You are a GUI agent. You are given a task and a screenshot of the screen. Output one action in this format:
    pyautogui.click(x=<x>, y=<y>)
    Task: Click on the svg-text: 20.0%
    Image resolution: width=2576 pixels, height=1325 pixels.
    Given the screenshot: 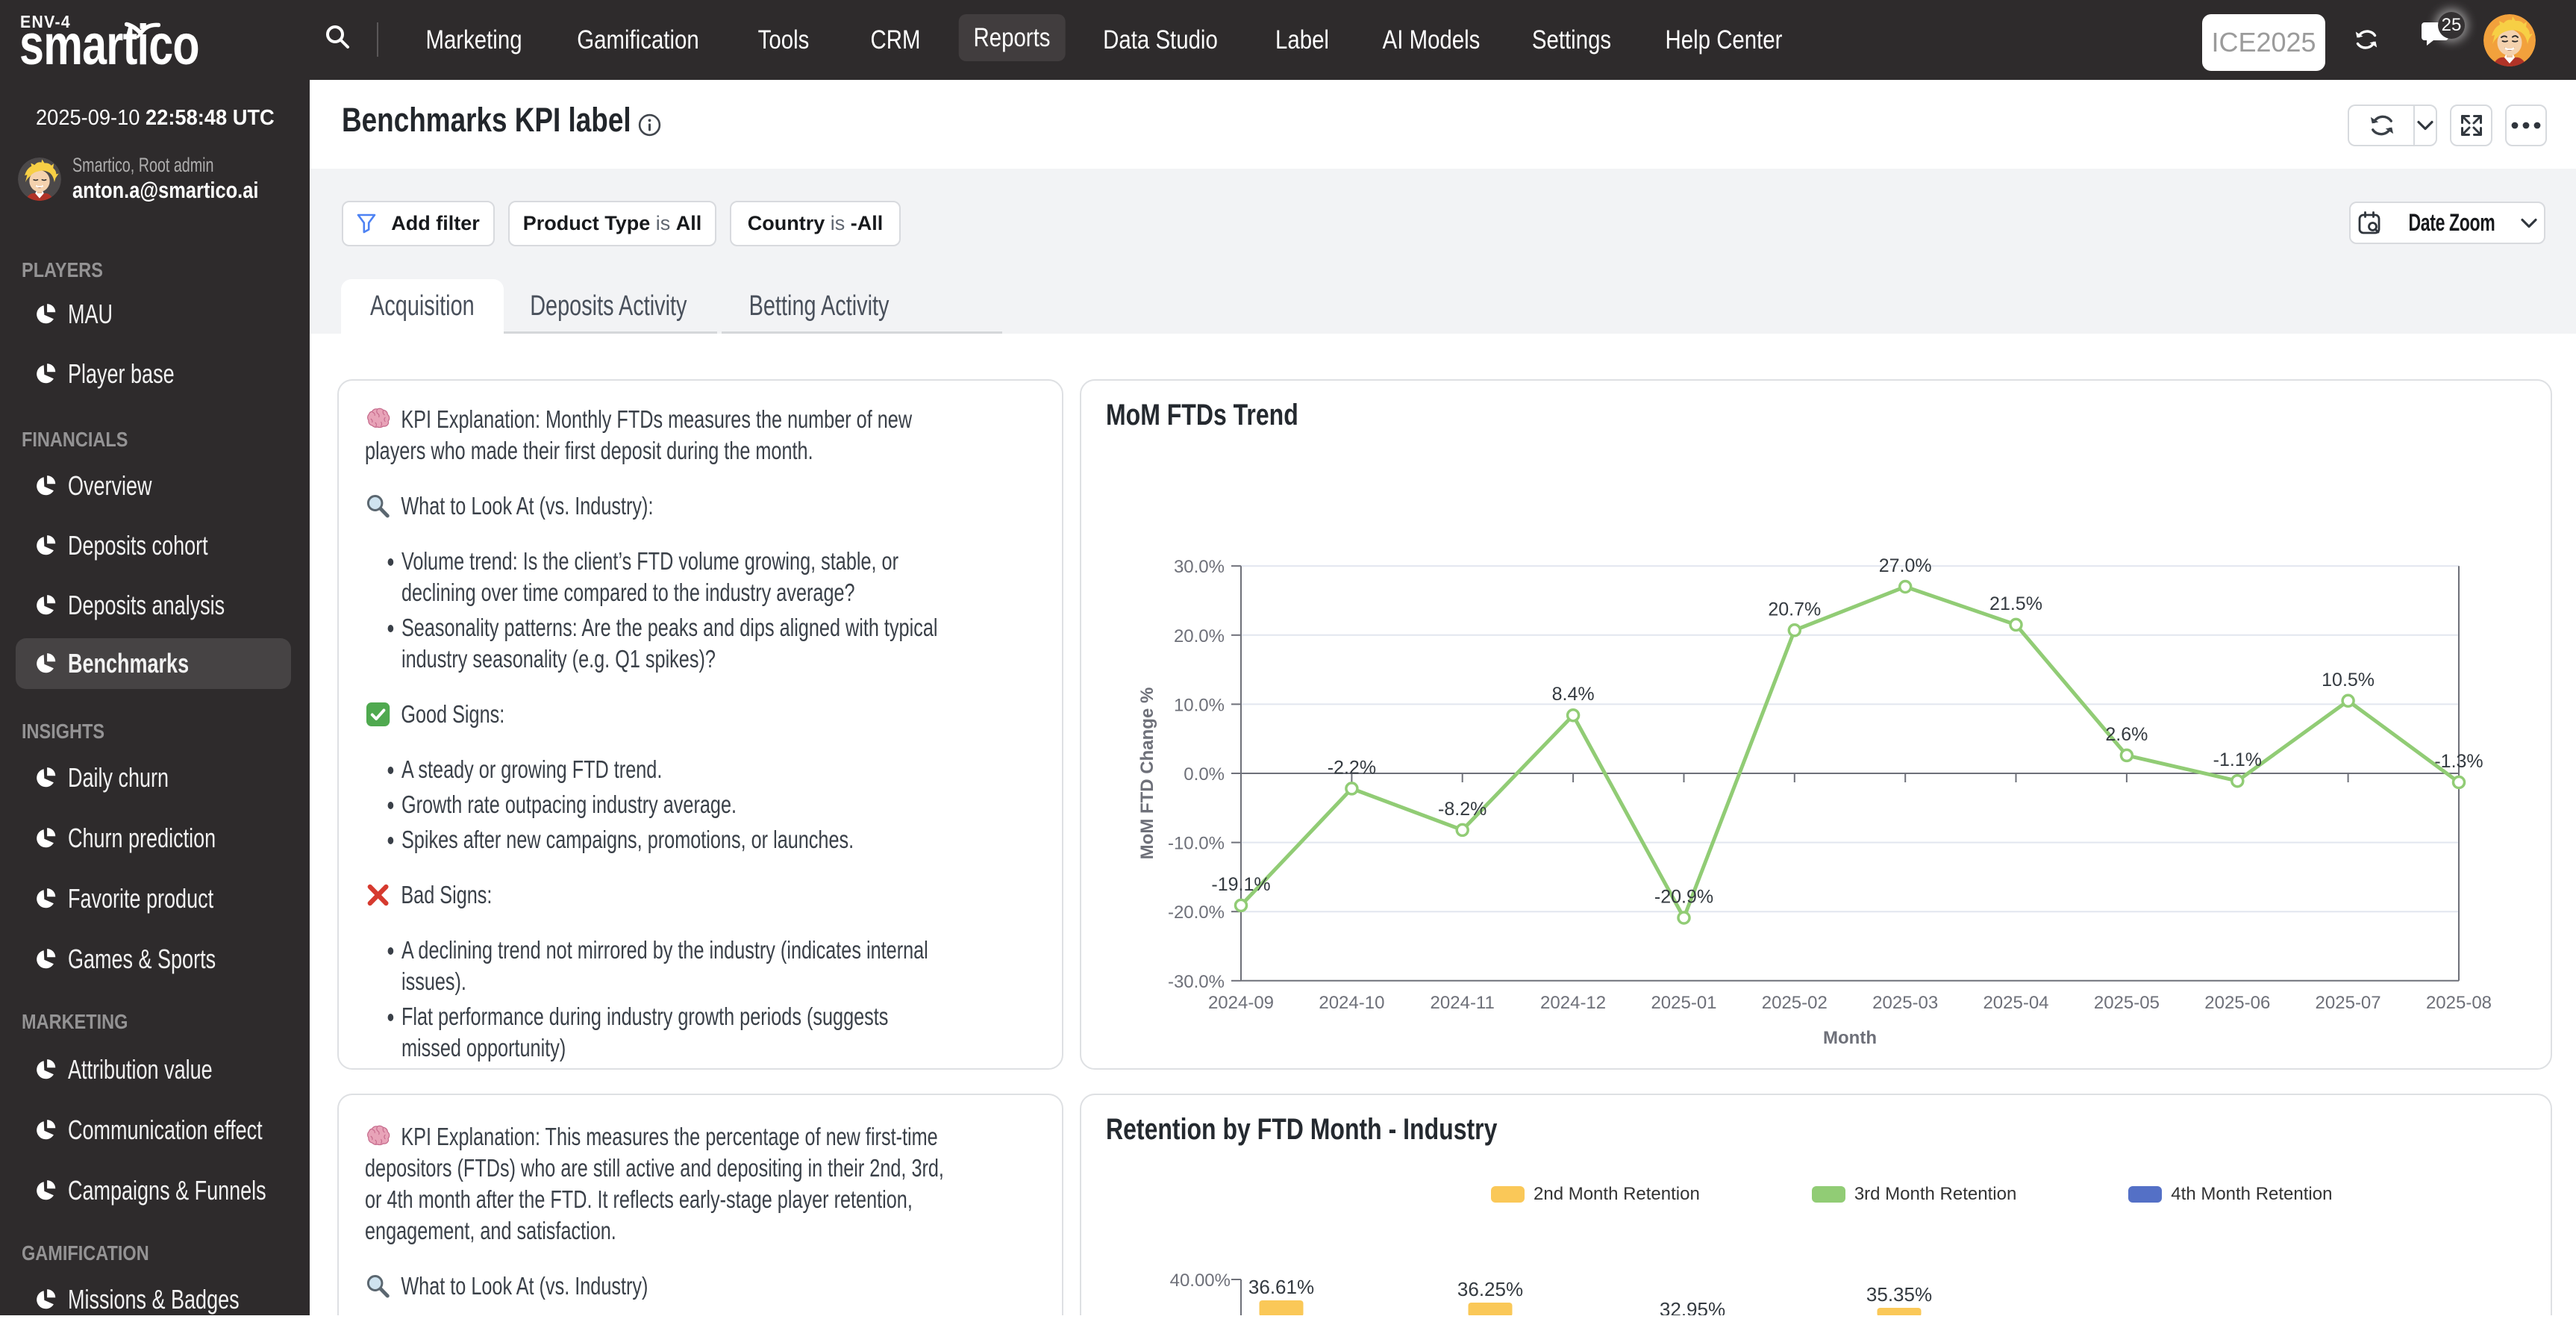 What is the action you would take?
    pyautogui.click(x=1199, y=636)
    